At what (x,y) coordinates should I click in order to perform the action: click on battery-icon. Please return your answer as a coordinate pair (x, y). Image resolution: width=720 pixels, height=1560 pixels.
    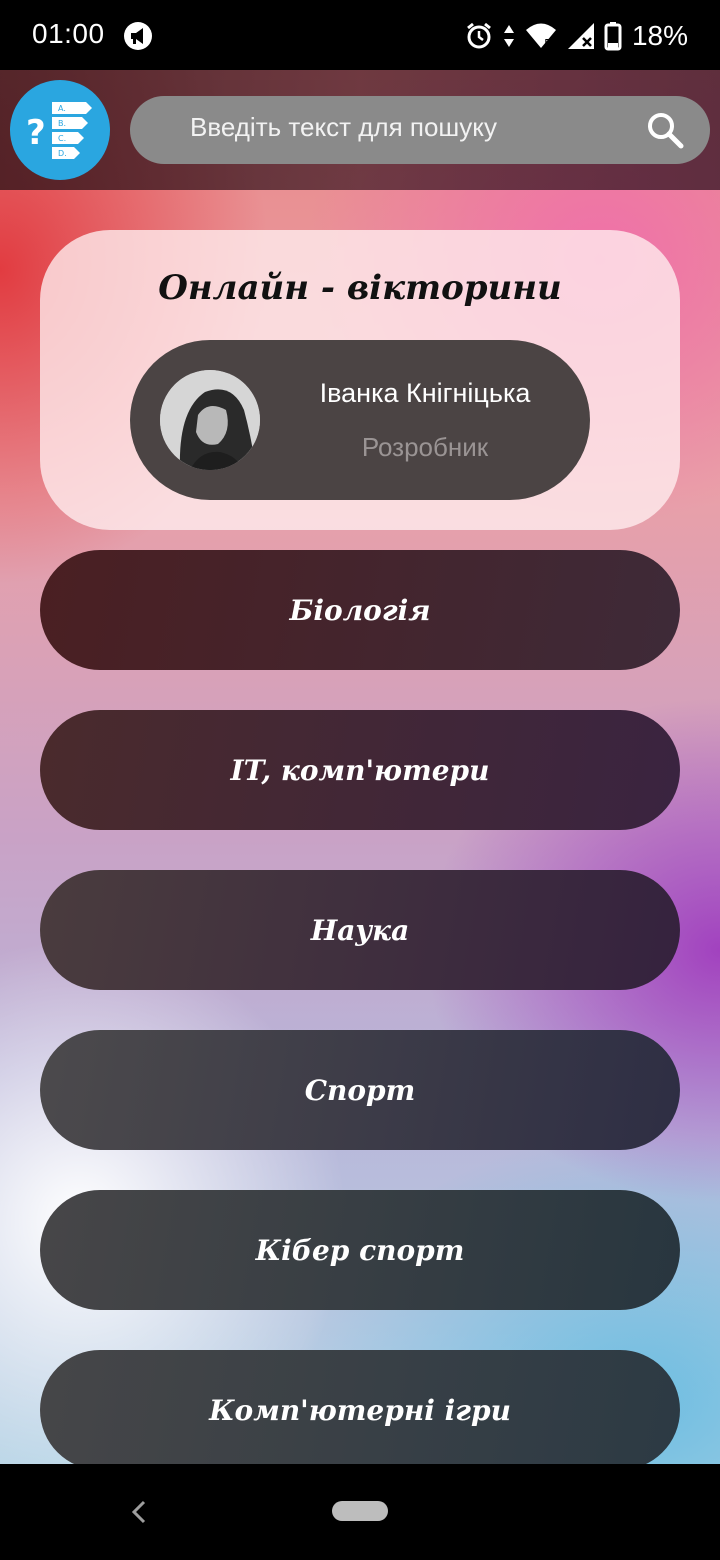
    Looking at the image, I should click on (613, 36).